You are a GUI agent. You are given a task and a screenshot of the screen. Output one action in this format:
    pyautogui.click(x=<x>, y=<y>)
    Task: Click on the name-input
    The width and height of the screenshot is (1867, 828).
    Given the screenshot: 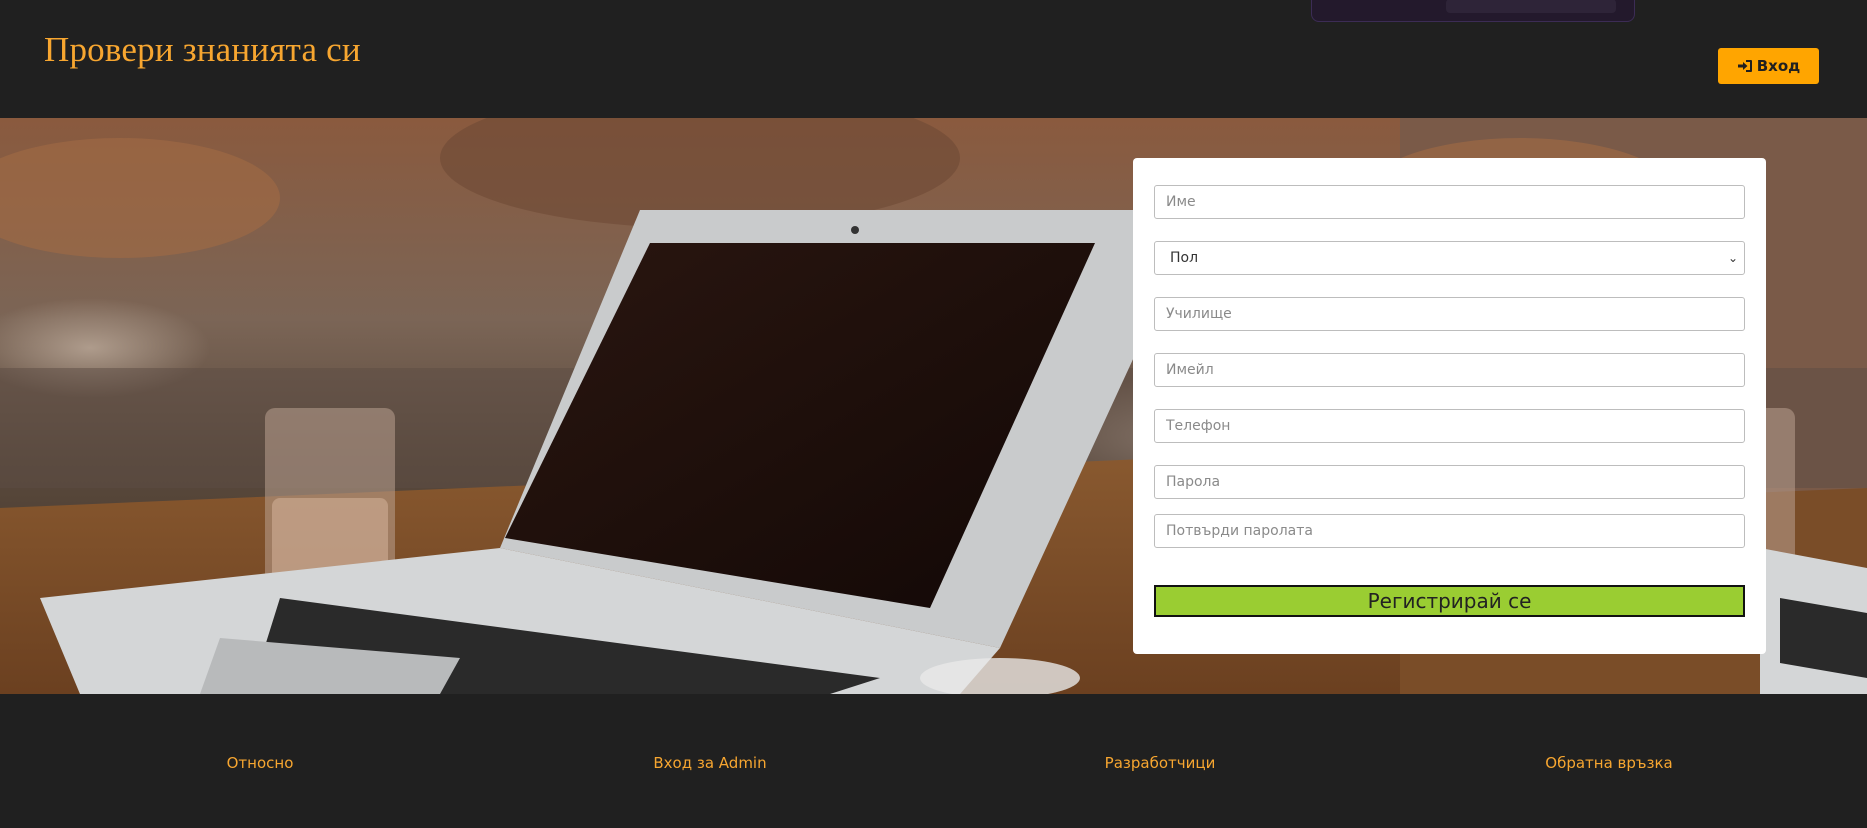 What is the action you would take?
    pyautogui.click(x=1449, y=202)
    